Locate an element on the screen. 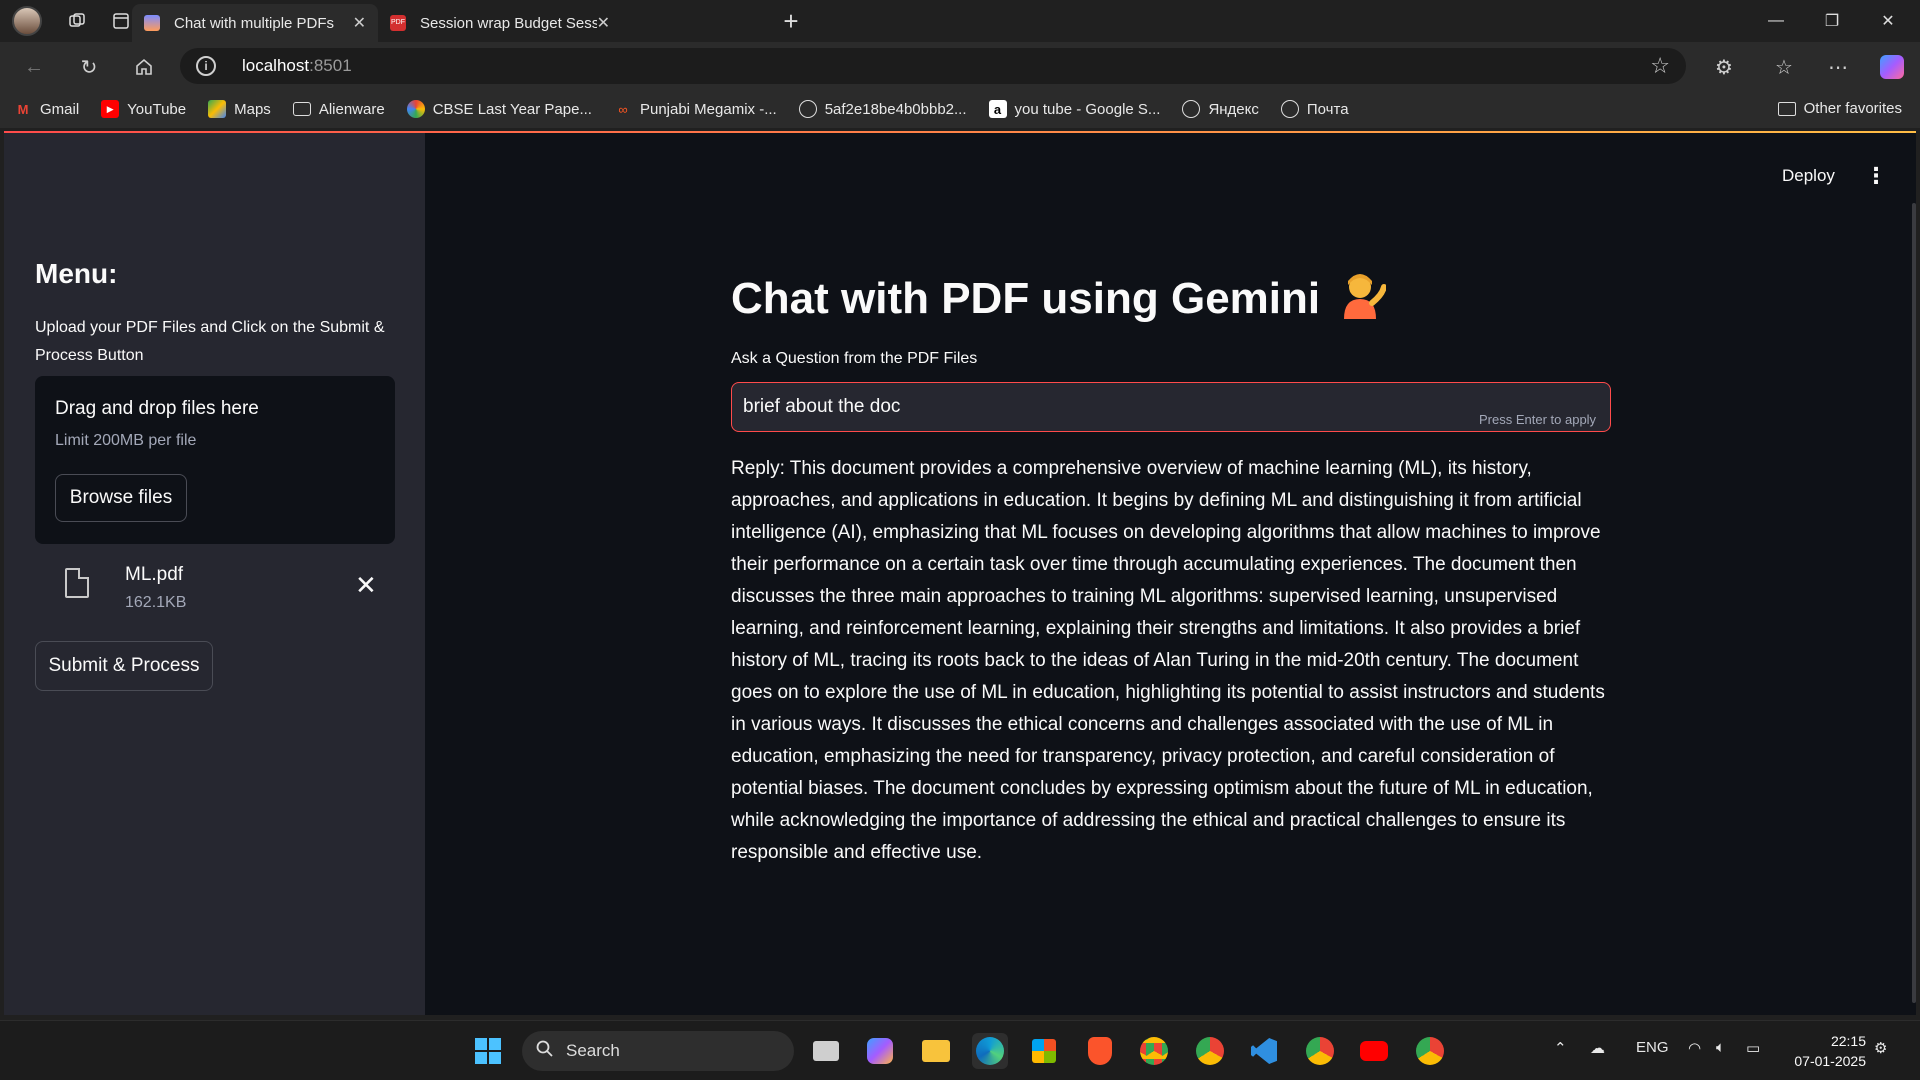 The width and height of the screenshot is (1920, 1080). copilot-icon is located at coordinates (1892, 67).